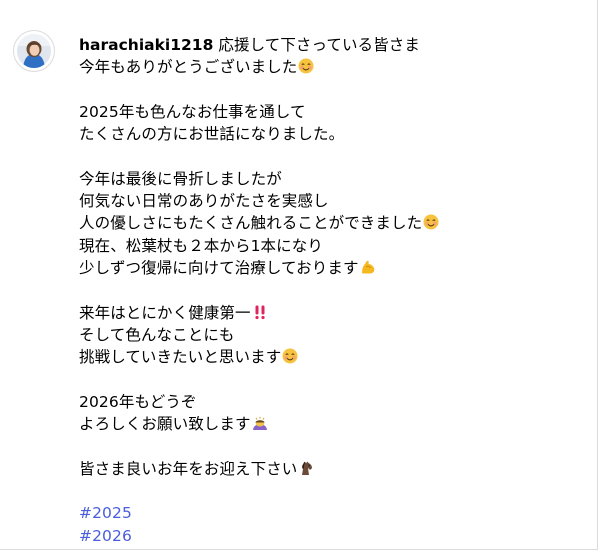  I want to click on username-link: harachiaki1218, so click(146, 45).